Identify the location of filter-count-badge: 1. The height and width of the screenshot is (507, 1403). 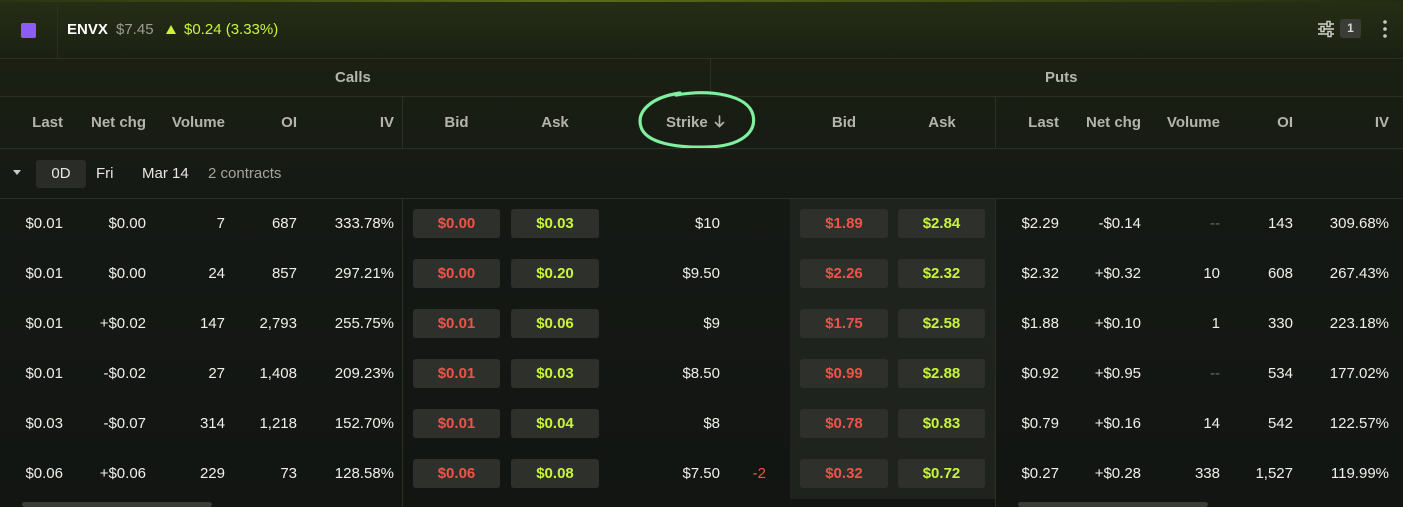
(1350, 28).